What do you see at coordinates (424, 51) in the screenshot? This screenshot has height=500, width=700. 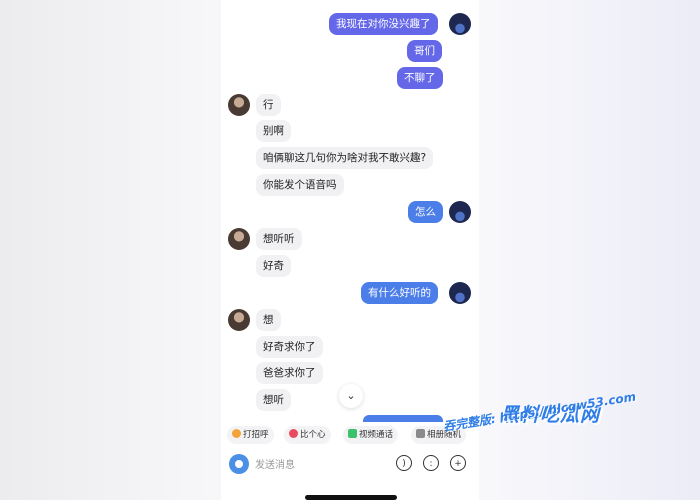 I see `message-outgoing: 哥们` at bounding box center [424, 51].